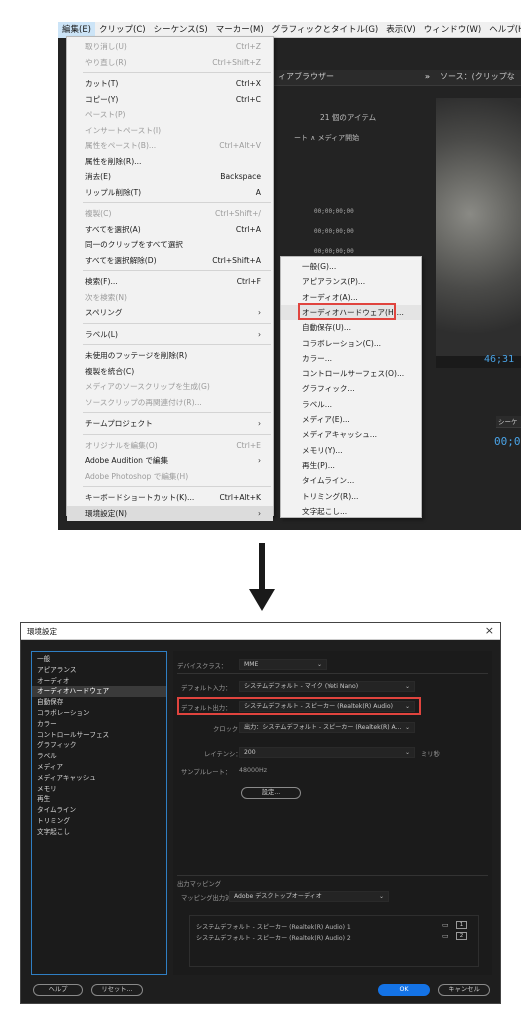 This screenshot has height=1024, width=521. Describe the element at coordinates (58, 990) in the screenshot. I see `help-button: ヘルプ` at that location.